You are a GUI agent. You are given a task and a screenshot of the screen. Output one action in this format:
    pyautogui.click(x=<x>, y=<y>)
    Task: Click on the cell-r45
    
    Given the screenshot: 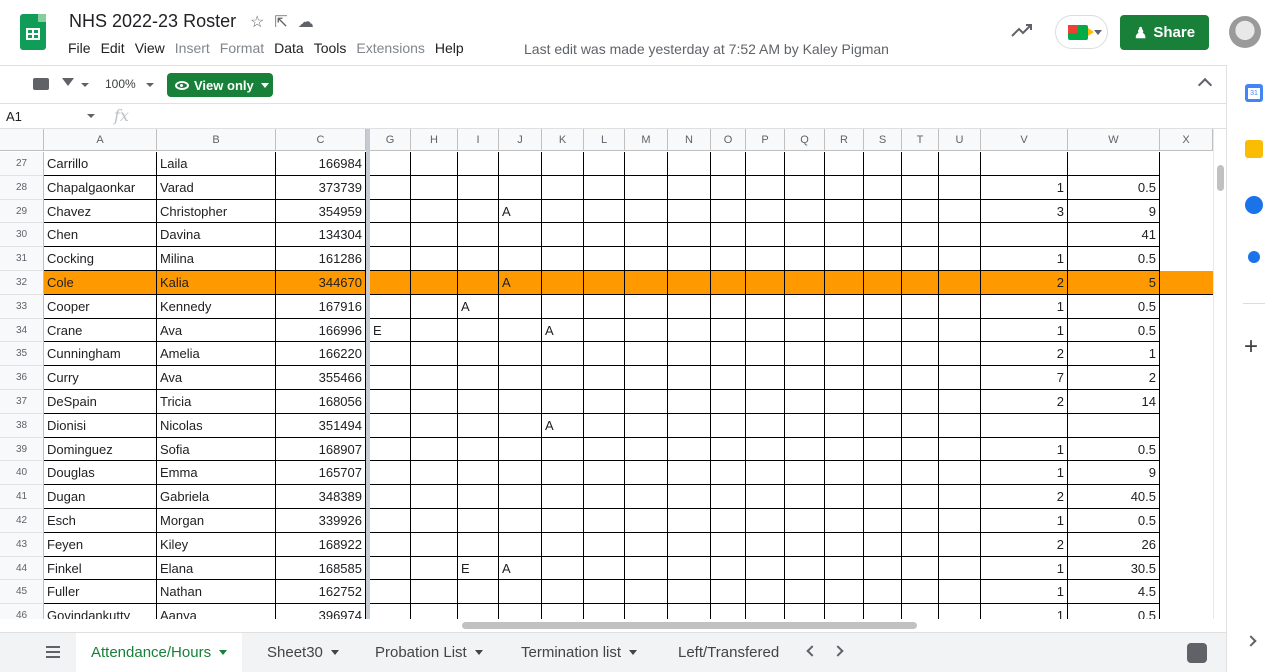 What is the action you would take?
    pyautogui.click(x=844, y=592)
    